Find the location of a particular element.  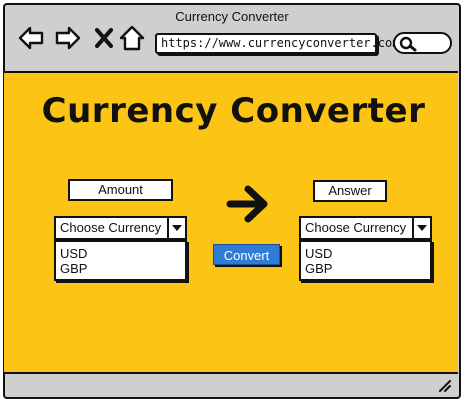

url-bar: https://www.currencyconverter.com is located at coordinates (277, 43).